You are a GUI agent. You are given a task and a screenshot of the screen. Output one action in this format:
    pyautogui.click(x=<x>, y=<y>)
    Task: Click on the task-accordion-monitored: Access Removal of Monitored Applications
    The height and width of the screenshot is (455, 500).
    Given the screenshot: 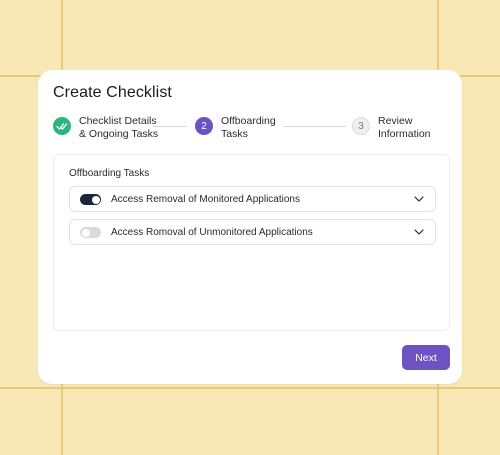 What is the action you would take?
    pyautogui.click(x=252, y=199)
    